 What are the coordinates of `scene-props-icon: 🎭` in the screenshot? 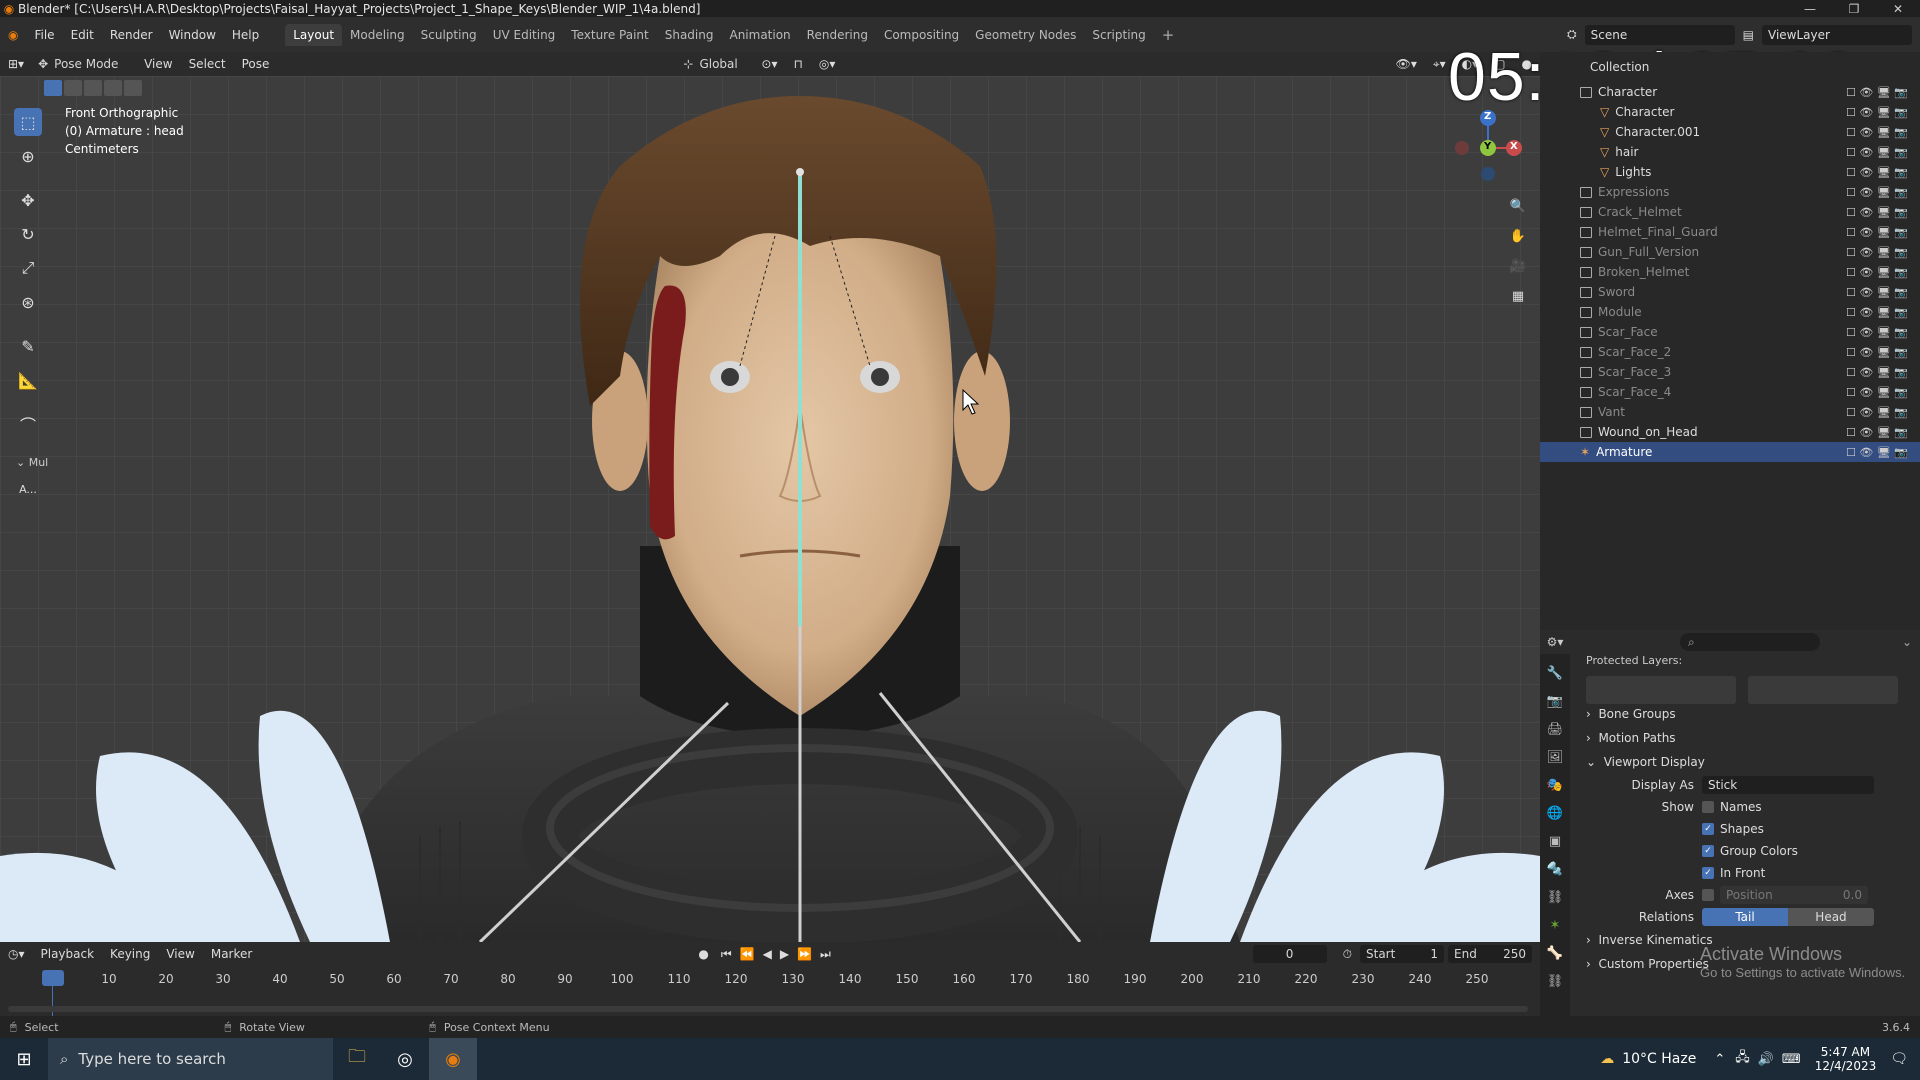 It's located at (1555, 785).